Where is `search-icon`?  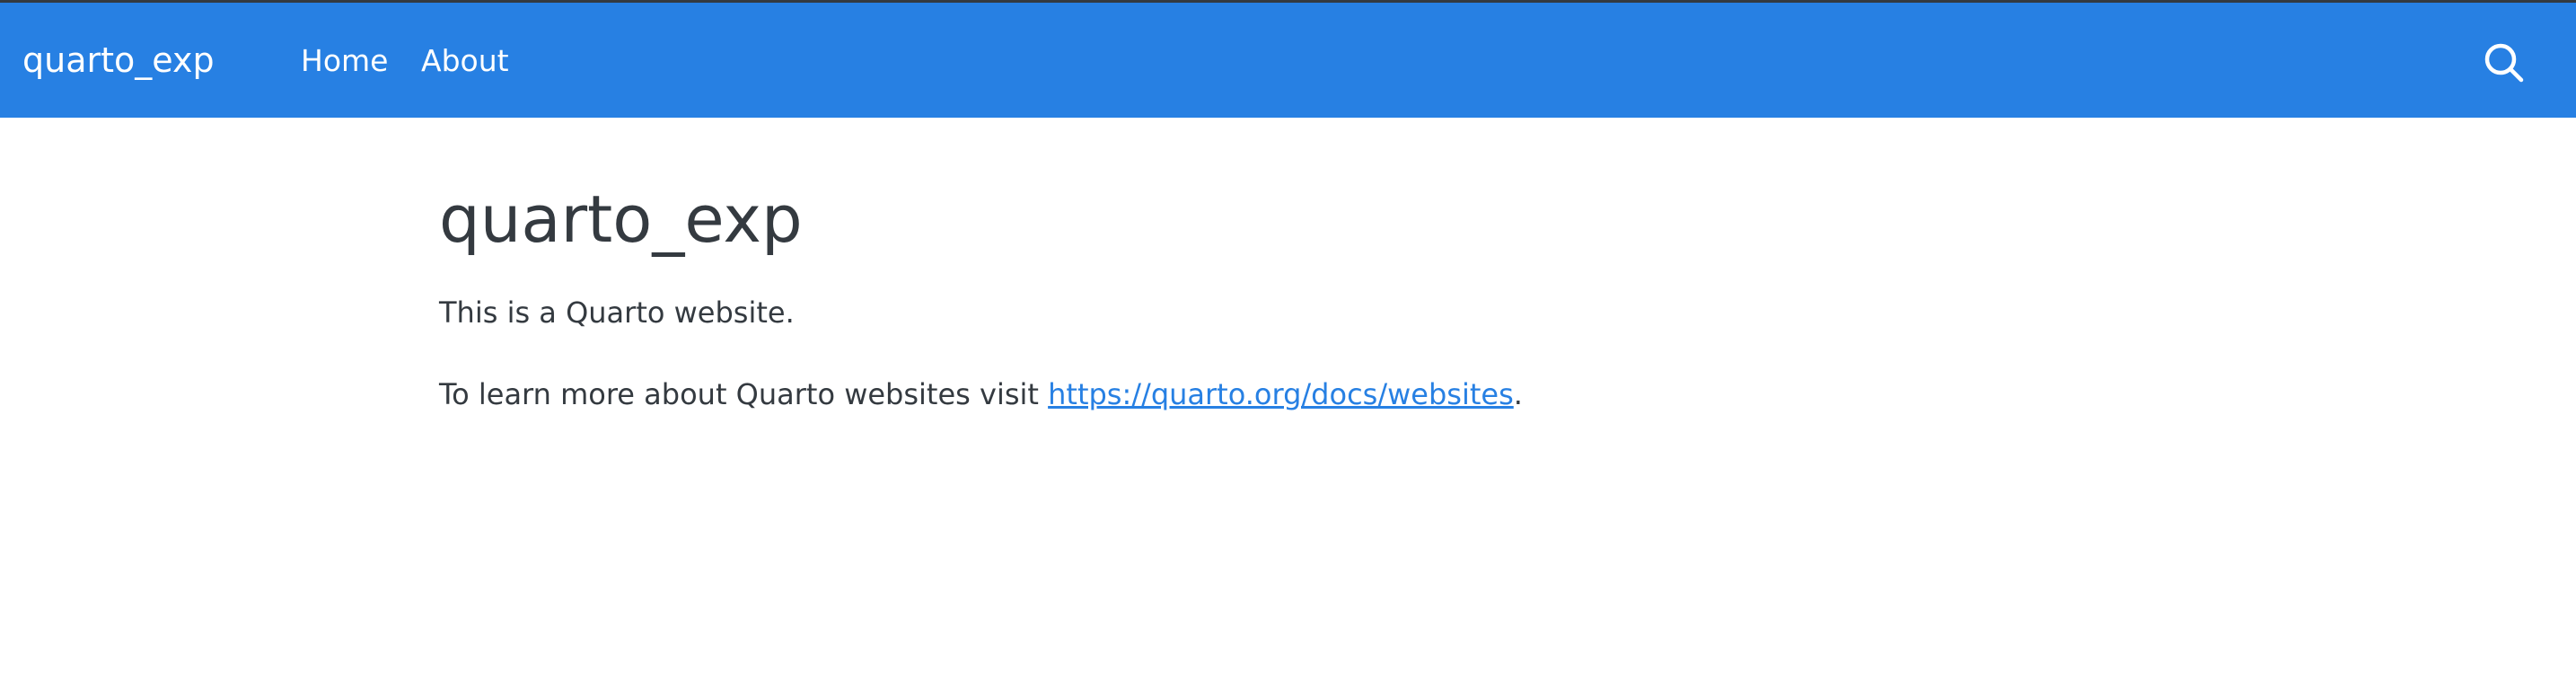 search-icon is located at coordinates (2504, 63).